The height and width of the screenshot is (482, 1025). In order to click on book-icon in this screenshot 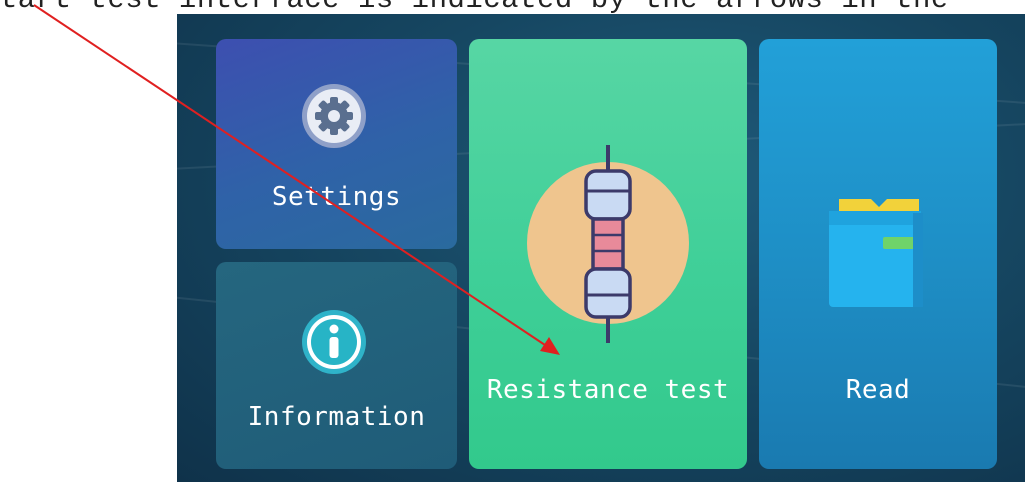, I will do `click(876, 253)`.